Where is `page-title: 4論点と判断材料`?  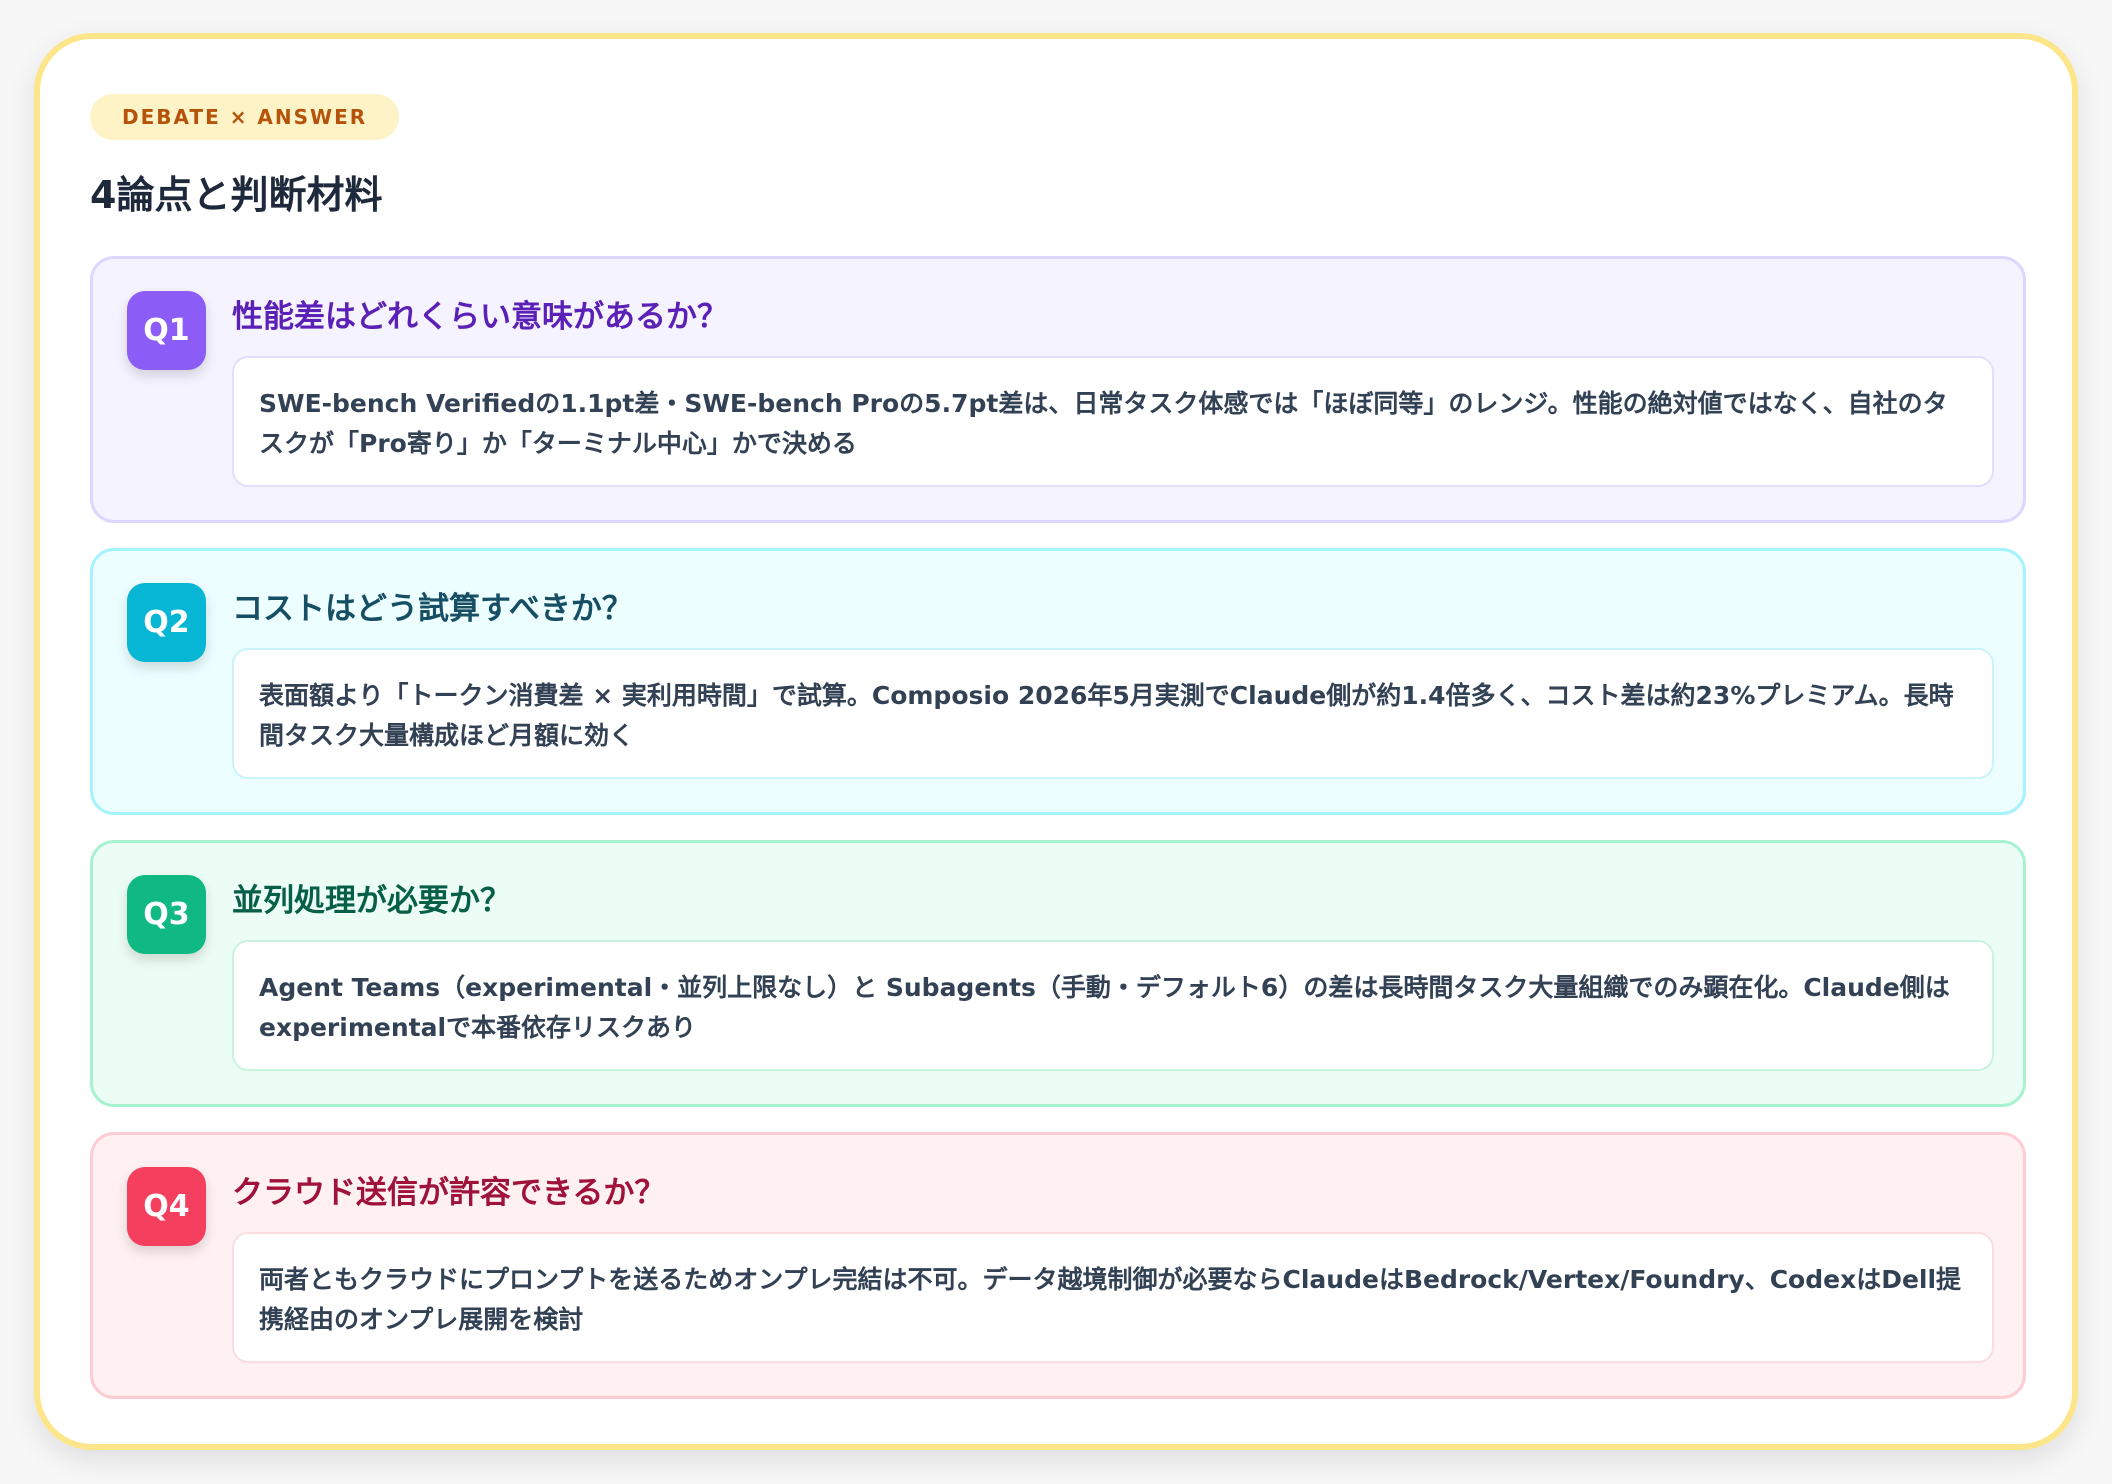
page-title: 4論点と判断材料 is located at coordinates (236, 195).